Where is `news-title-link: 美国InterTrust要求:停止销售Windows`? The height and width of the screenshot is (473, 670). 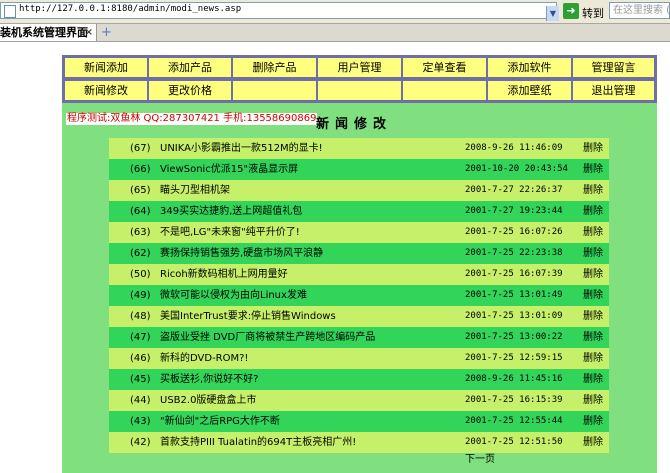 news-title-link: 美国InterTrust要求:停止销售Windows is located at coordinates (248, 316).